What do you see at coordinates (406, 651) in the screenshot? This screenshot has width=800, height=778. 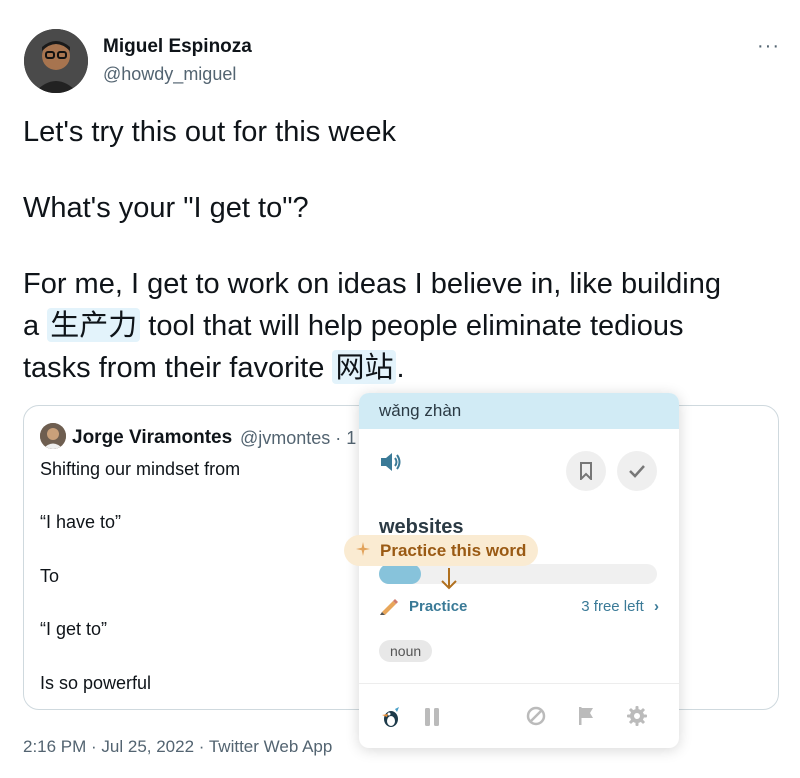 I see `part-of-speech-badge: noun` at bounding box center [406, 651].